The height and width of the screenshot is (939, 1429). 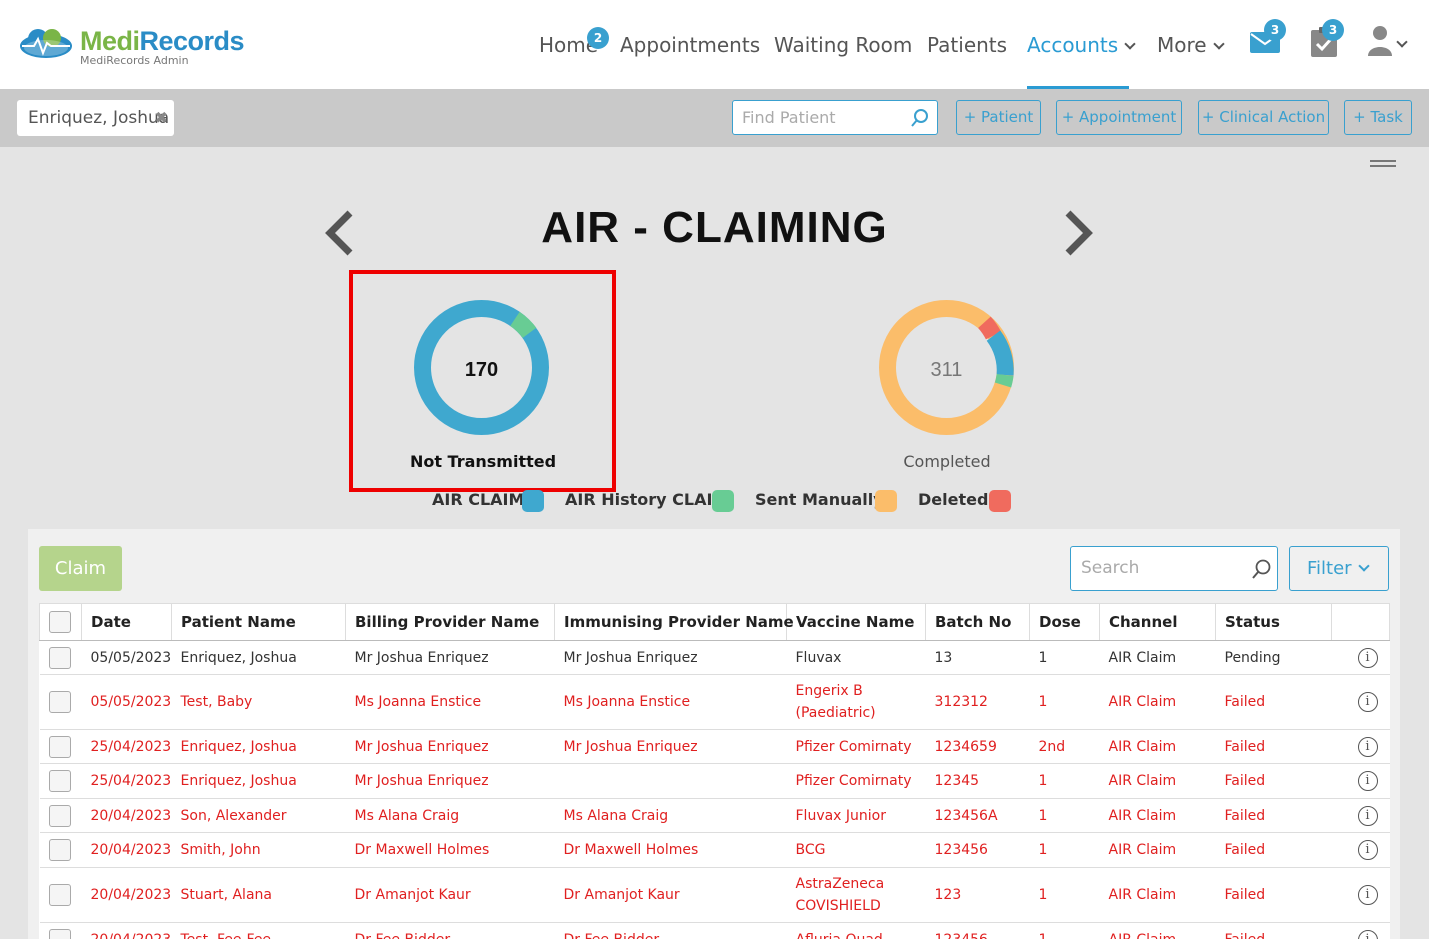 I want to click on column-header-status: Status, so click(x=1273, y=622).